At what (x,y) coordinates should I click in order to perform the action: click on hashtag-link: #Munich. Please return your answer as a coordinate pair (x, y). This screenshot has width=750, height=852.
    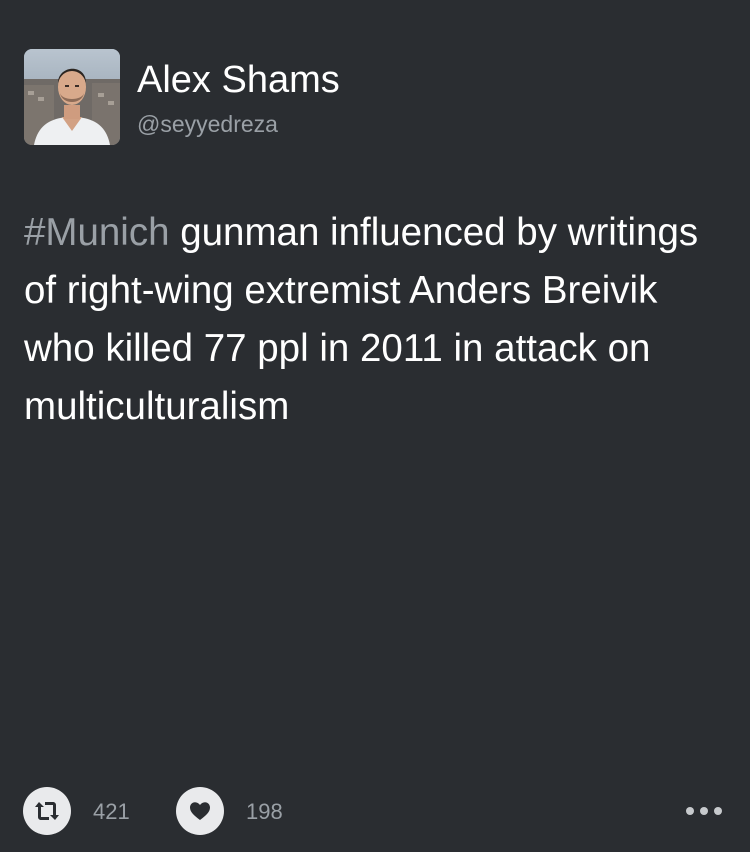
    Looking at the image, I should click on (97, 232).